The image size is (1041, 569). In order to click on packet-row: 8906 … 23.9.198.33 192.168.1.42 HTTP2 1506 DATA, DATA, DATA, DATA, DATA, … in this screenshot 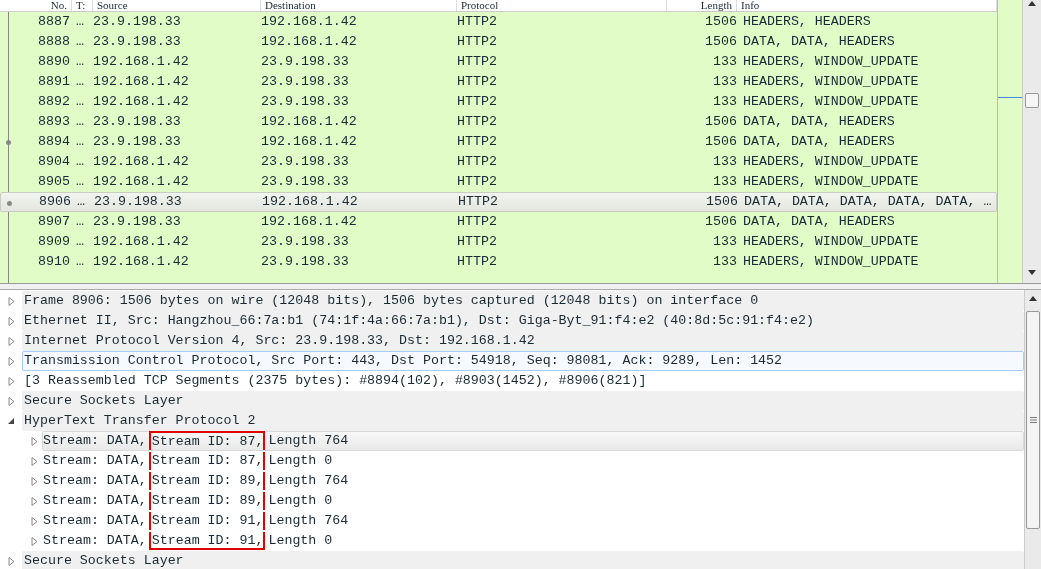, I will do `click(498, 202)`.